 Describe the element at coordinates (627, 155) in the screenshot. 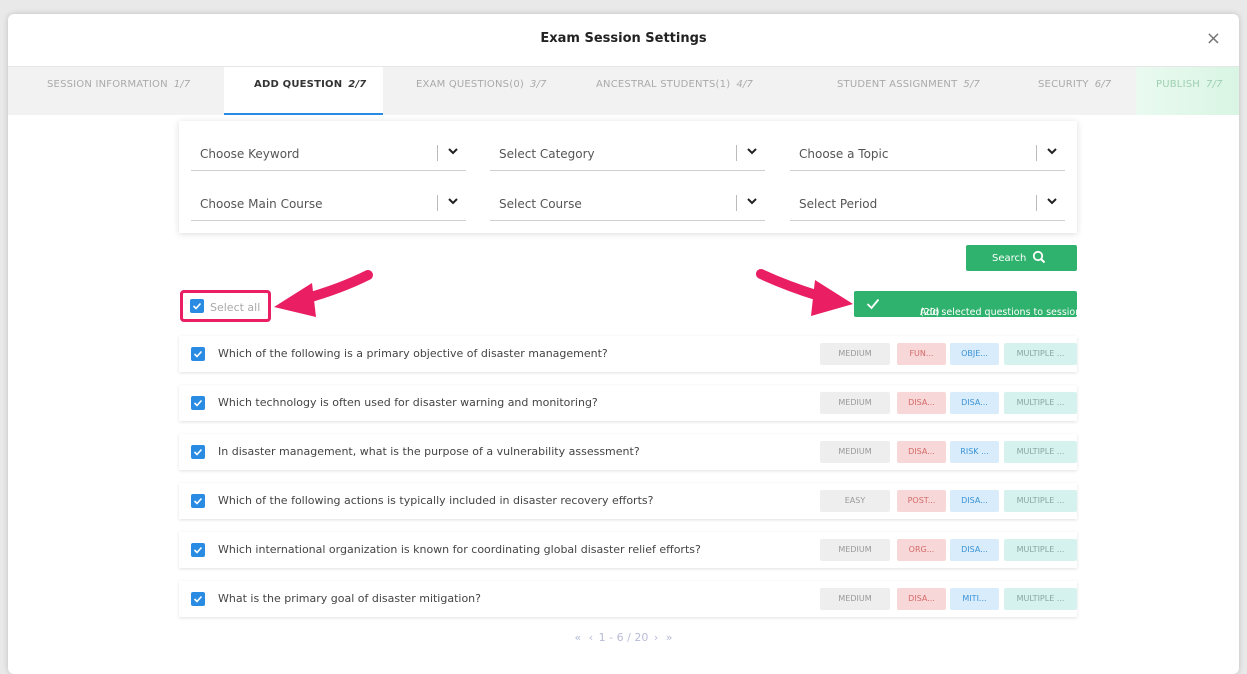

I see `category-select: Select Category` at that location.